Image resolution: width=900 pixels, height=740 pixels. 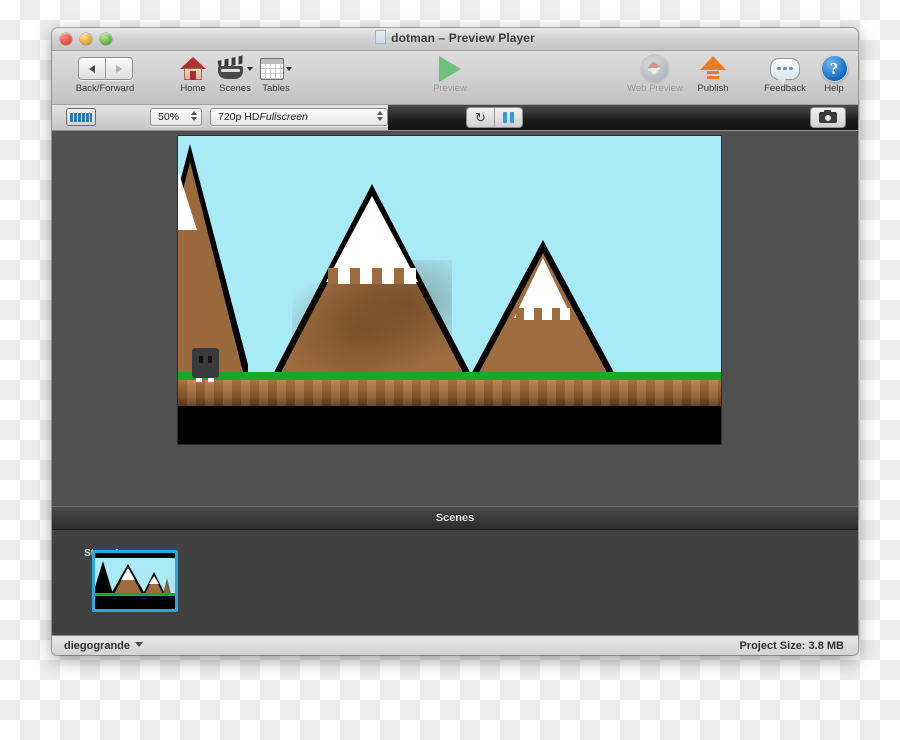 What do you see at coordinates (199, 380) in the screenshot?
I see `player-foot-left` at bounding box center [199, 380].